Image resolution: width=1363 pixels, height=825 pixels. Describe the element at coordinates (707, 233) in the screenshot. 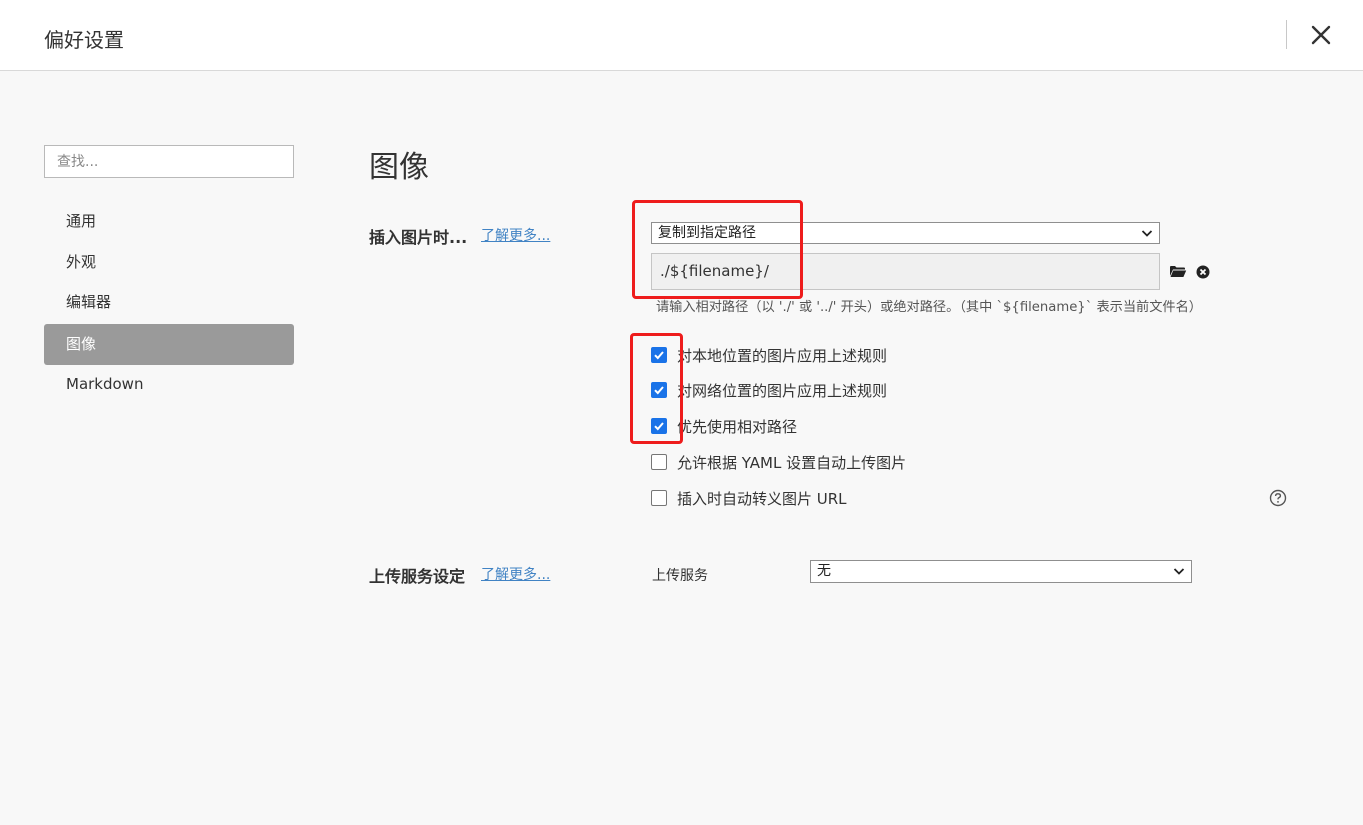

I see `insert-action-value: 复制到指定路径` at that location.